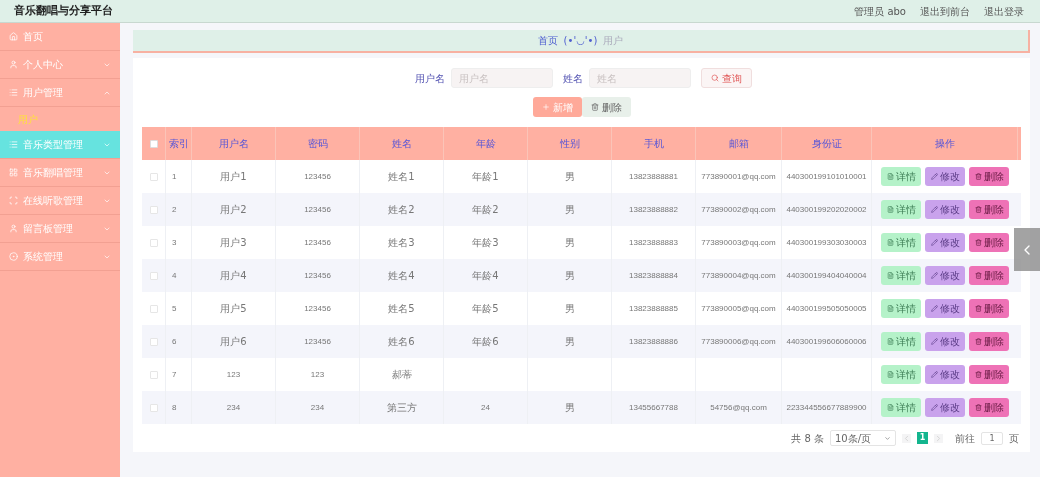  What do you see at coordinates (174, 176) in the screenshot?
I see `table-cell: 1` at bounding box center [174, 176].